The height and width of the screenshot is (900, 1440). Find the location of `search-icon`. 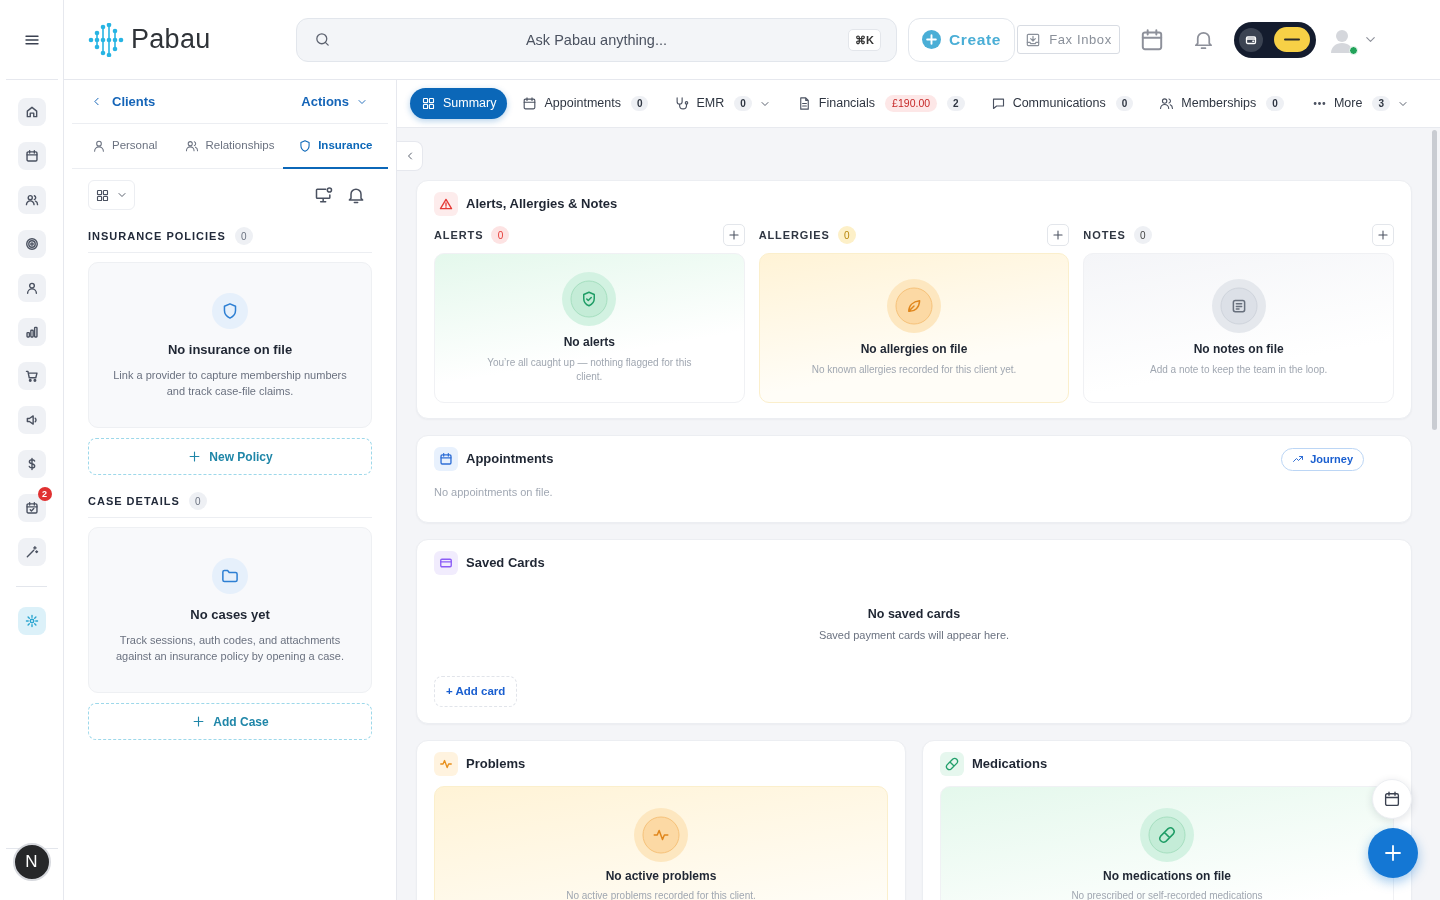

search-icon is located at coordinates (322, 39).